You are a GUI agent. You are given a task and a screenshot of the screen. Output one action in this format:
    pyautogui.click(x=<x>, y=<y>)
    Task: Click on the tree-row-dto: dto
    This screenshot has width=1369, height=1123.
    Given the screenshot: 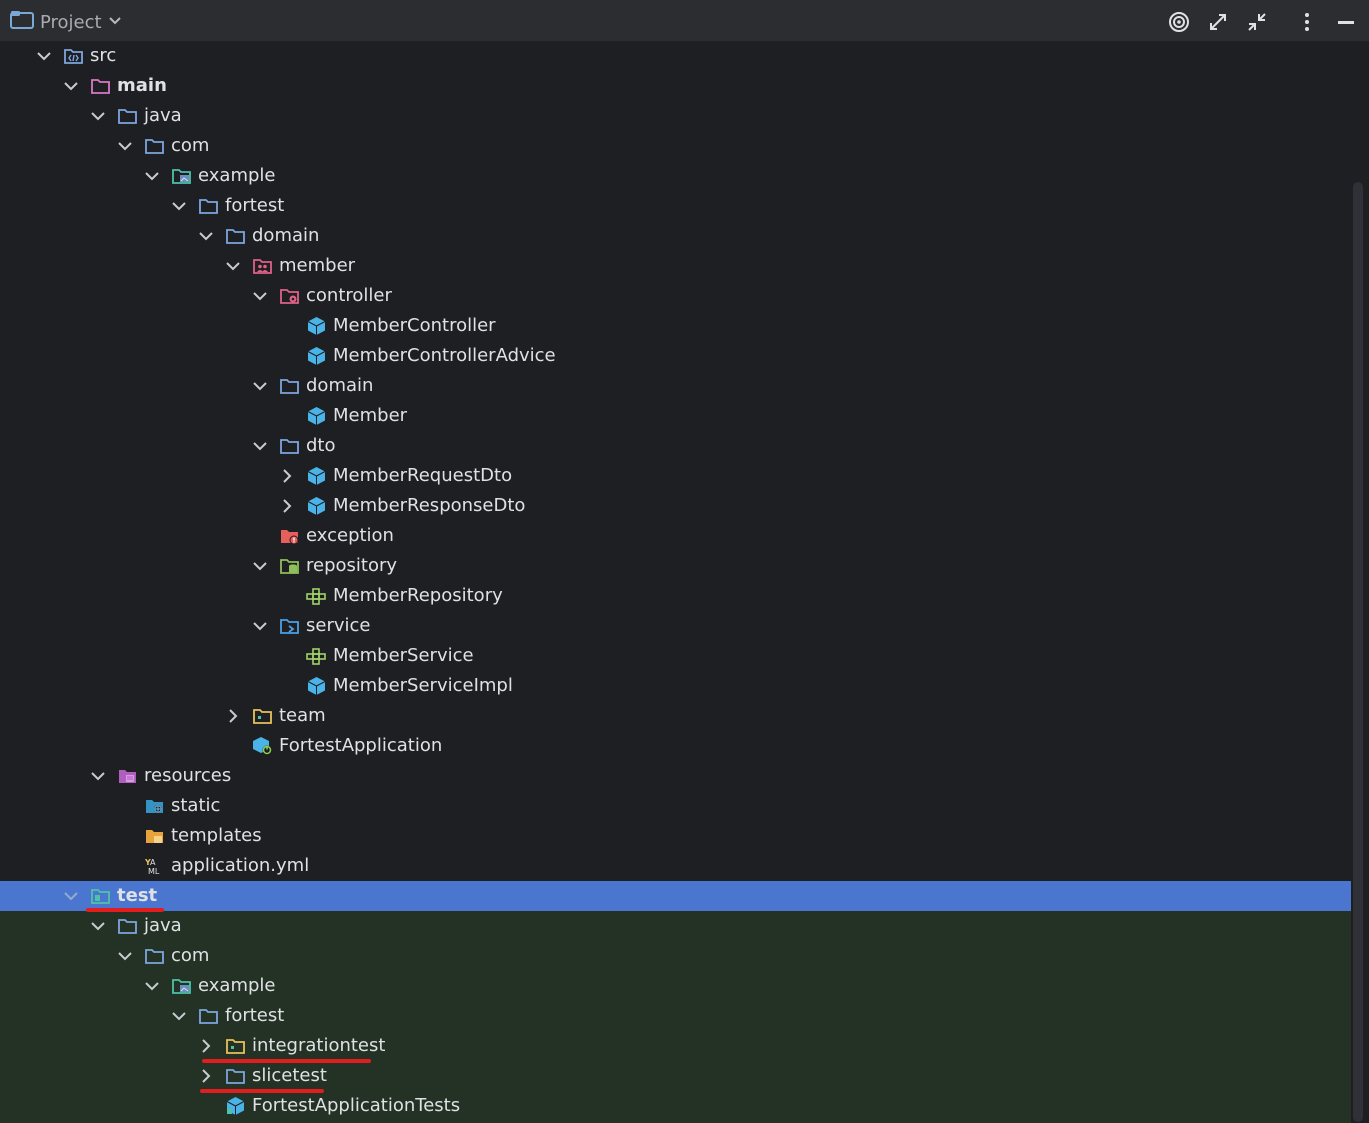 What is the action you would take?
    pyautogui.click(x=675, y=446)
    